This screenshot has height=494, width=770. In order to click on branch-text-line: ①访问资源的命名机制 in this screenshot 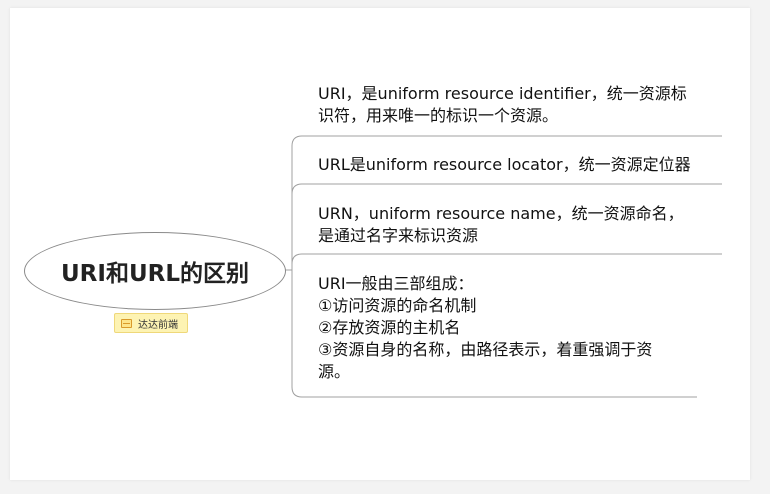, I will do `click(397, 305)`.